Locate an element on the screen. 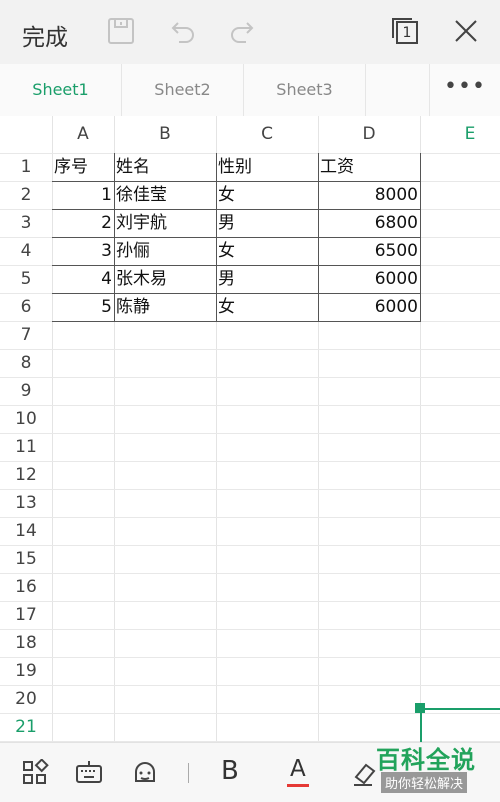 The height and width of the screenshot is (802, 500). tab-sheet1: Sheet1 is located at coordinates (61, 90).